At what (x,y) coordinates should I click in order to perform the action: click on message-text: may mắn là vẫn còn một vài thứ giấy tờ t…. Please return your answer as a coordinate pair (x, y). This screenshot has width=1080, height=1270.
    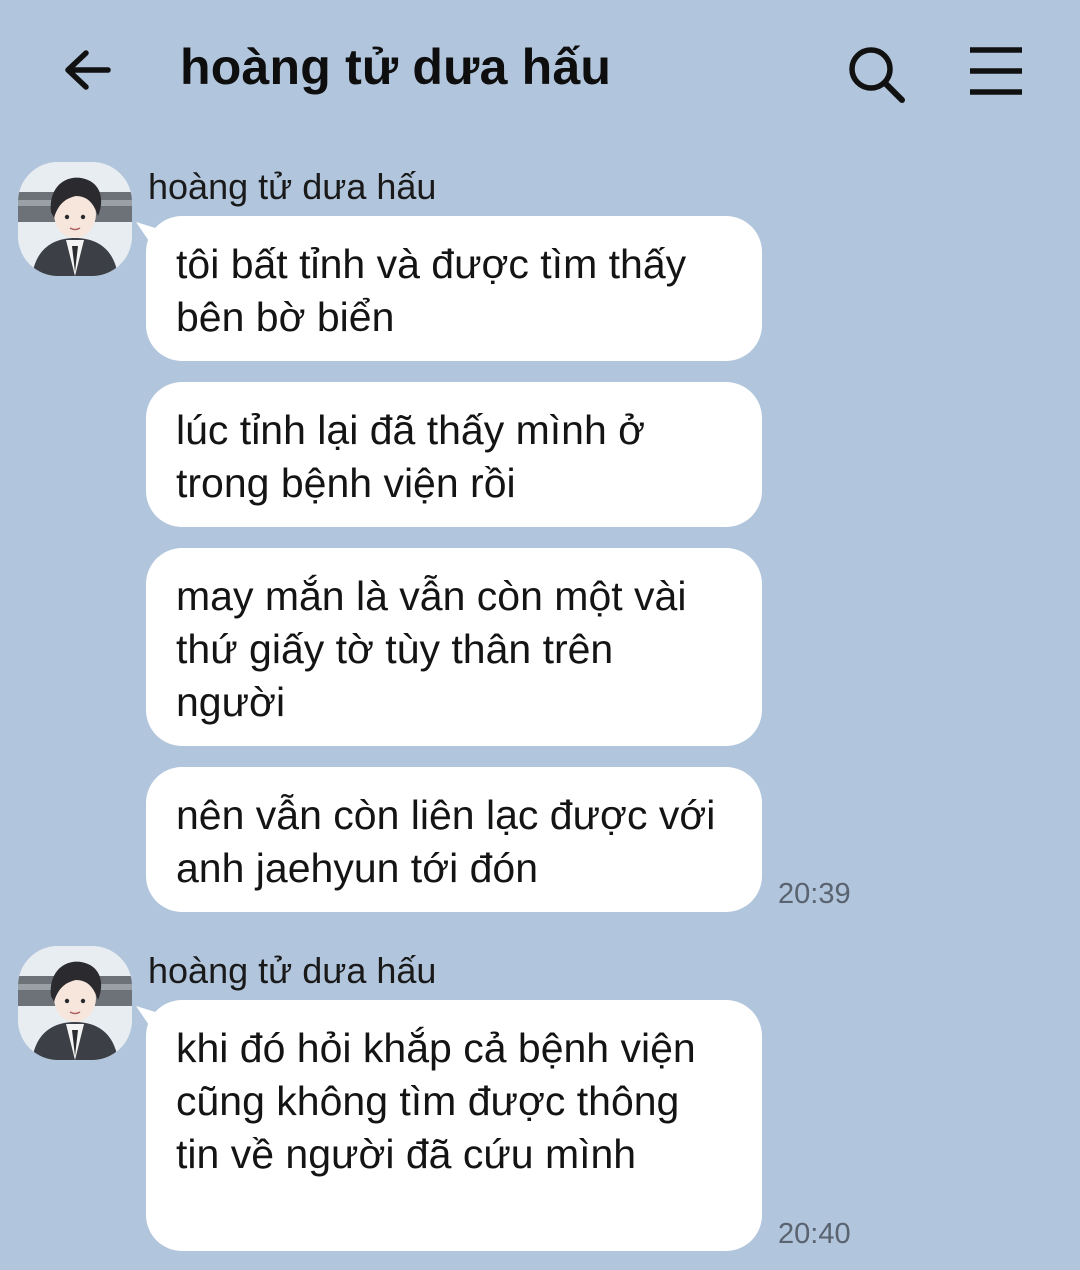
    Looking at the image, I should click on (431, 649).